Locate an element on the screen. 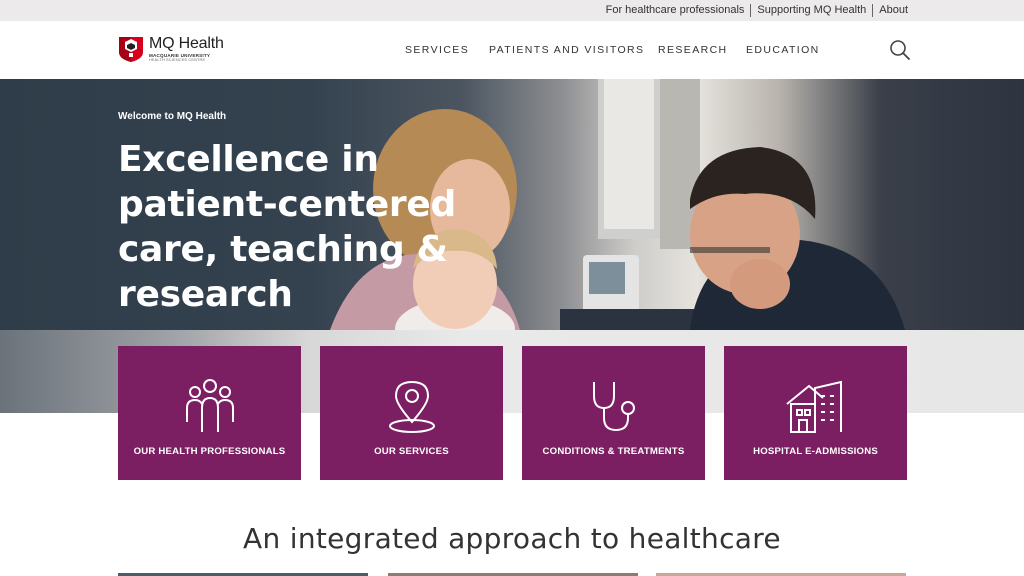  tile-health-professionals: OUR HEALTH PROFESSIONALS is located at coordinates (209, 413).